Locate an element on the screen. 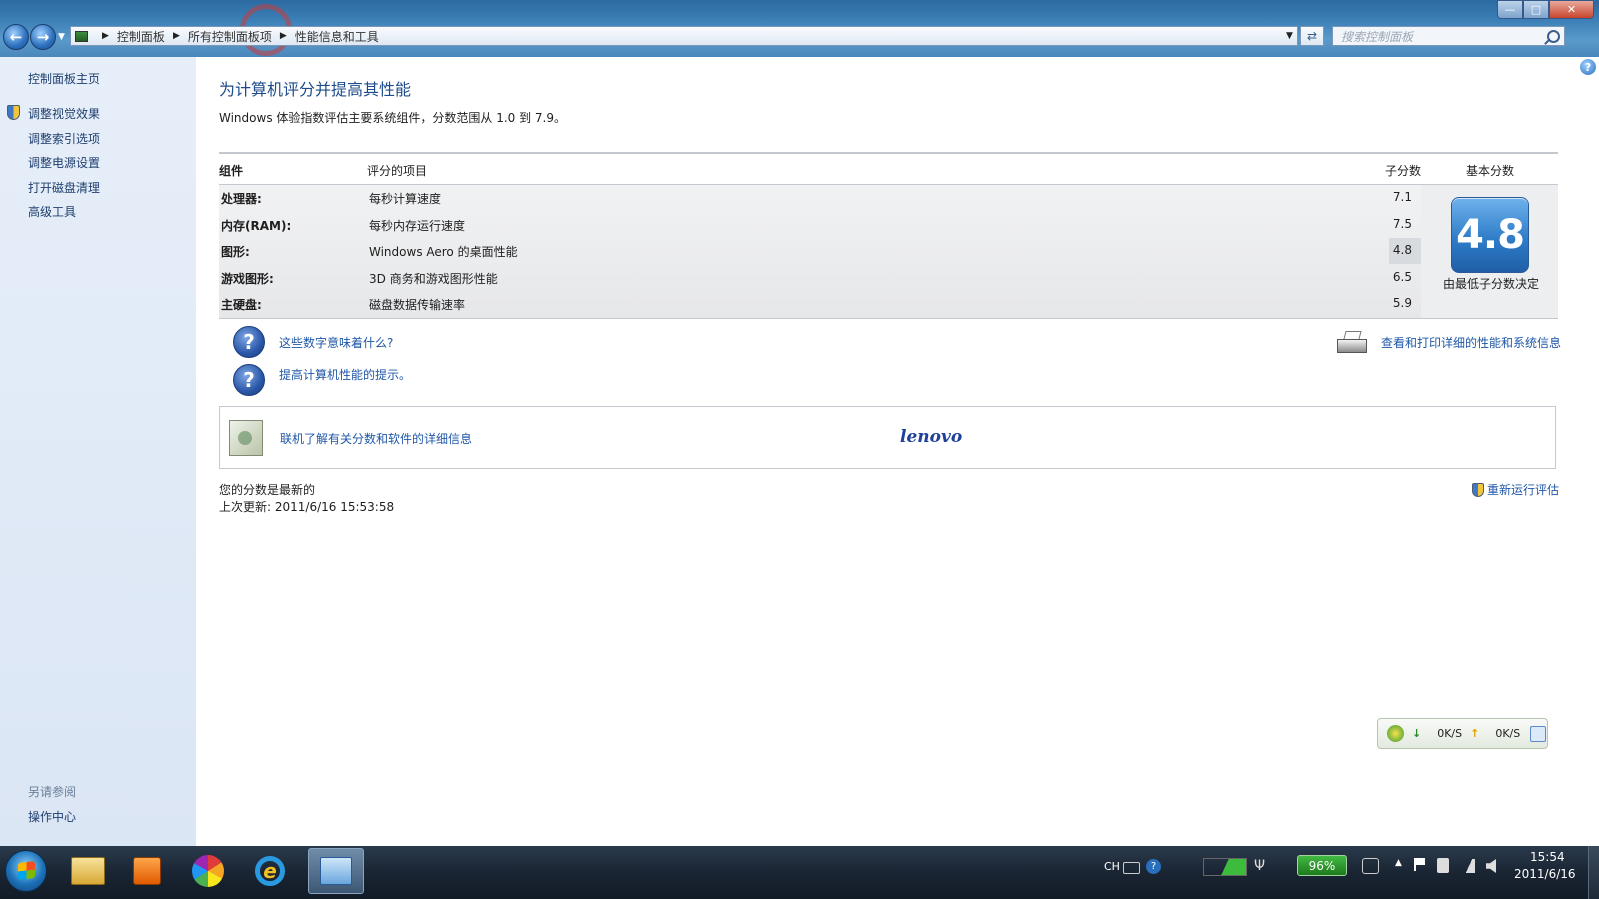 This screenshot has width=1599, height=899. row-subscore: 6.5 is located at coordinates (1402, 277).